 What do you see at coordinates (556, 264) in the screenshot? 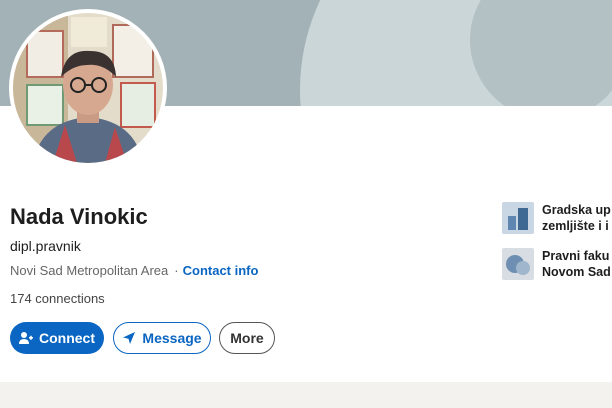
I see `experience-item-2: Pravni faku Novom Sad` at bounding box center [556, 264].